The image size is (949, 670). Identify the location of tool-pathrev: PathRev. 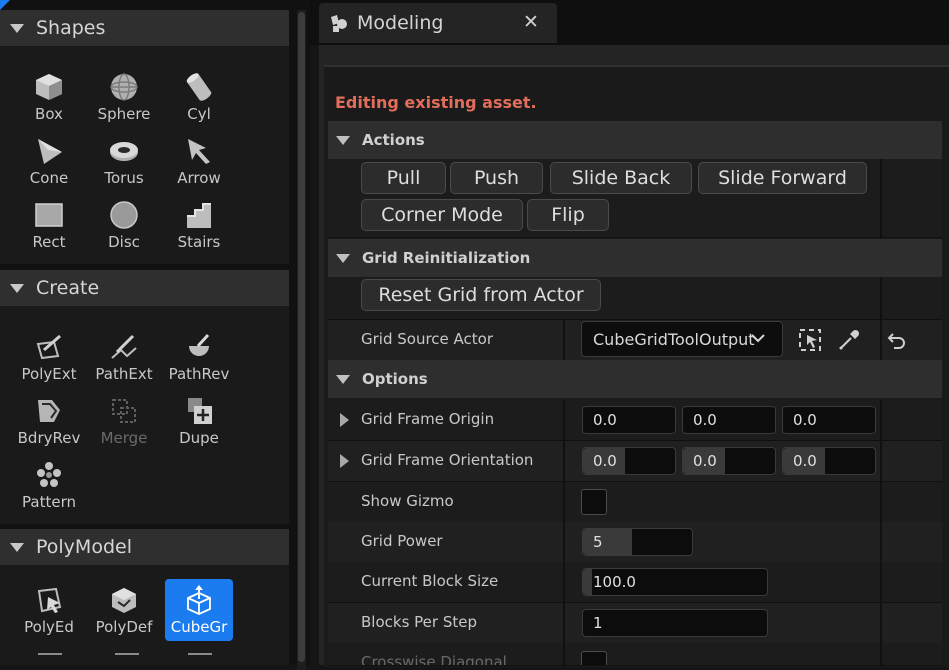
(199, 357).